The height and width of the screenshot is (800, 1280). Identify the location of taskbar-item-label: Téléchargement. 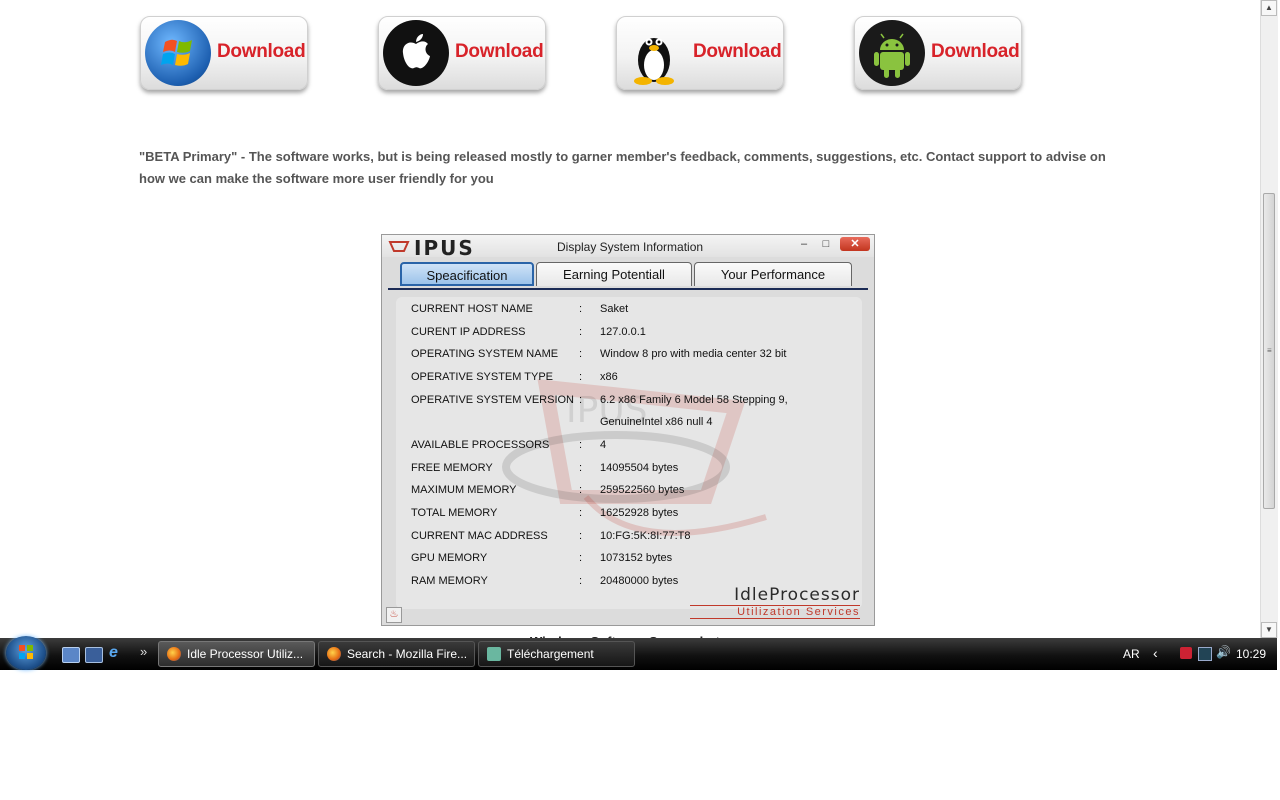
(550, 654).